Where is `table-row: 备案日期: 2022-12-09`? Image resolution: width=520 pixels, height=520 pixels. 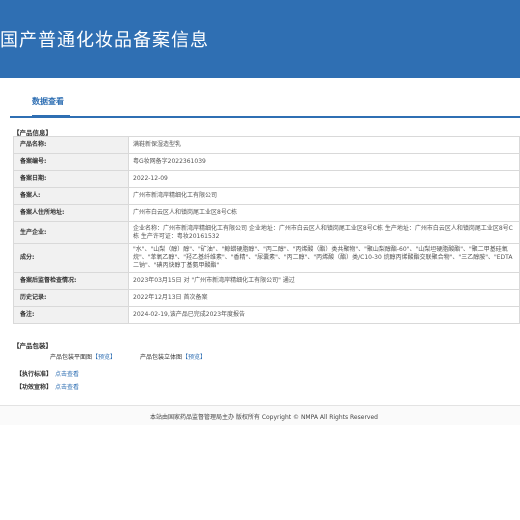
table-row: 备案日期: 2022-12-09 is located at coordinates (266, 179).